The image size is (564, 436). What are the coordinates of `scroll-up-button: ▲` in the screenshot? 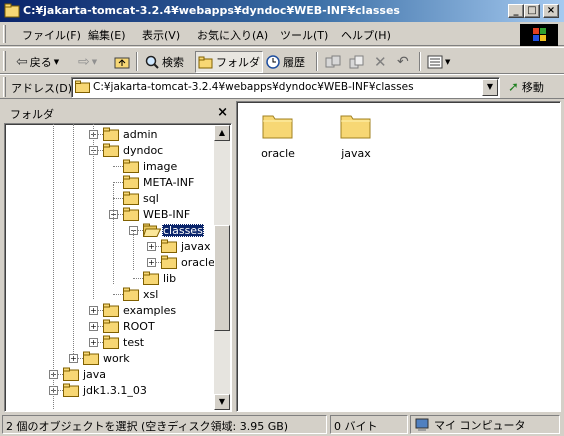 It's located at (222, 133).